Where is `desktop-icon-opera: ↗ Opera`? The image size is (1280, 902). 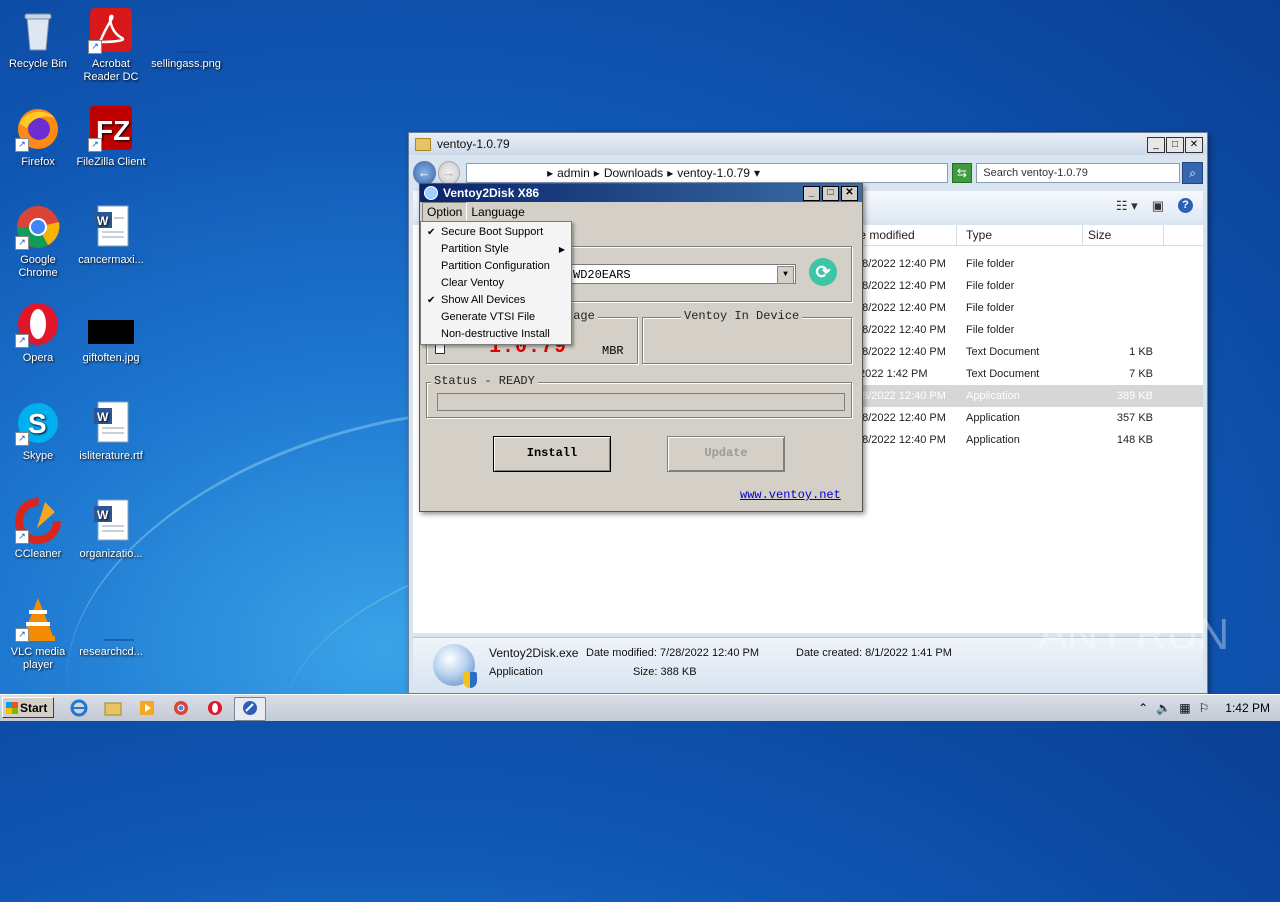
desktop-icon-opera: ↗ Opera is located at coordinates (38, 333).